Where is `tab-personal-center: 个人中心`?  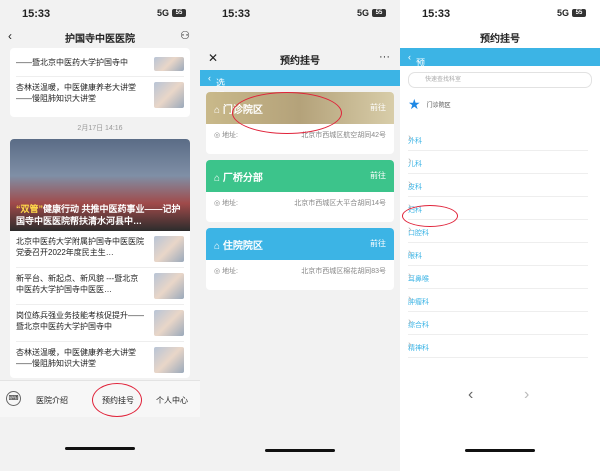 tab-personal-center: 个人中心 is located at coordinates (172, 400).